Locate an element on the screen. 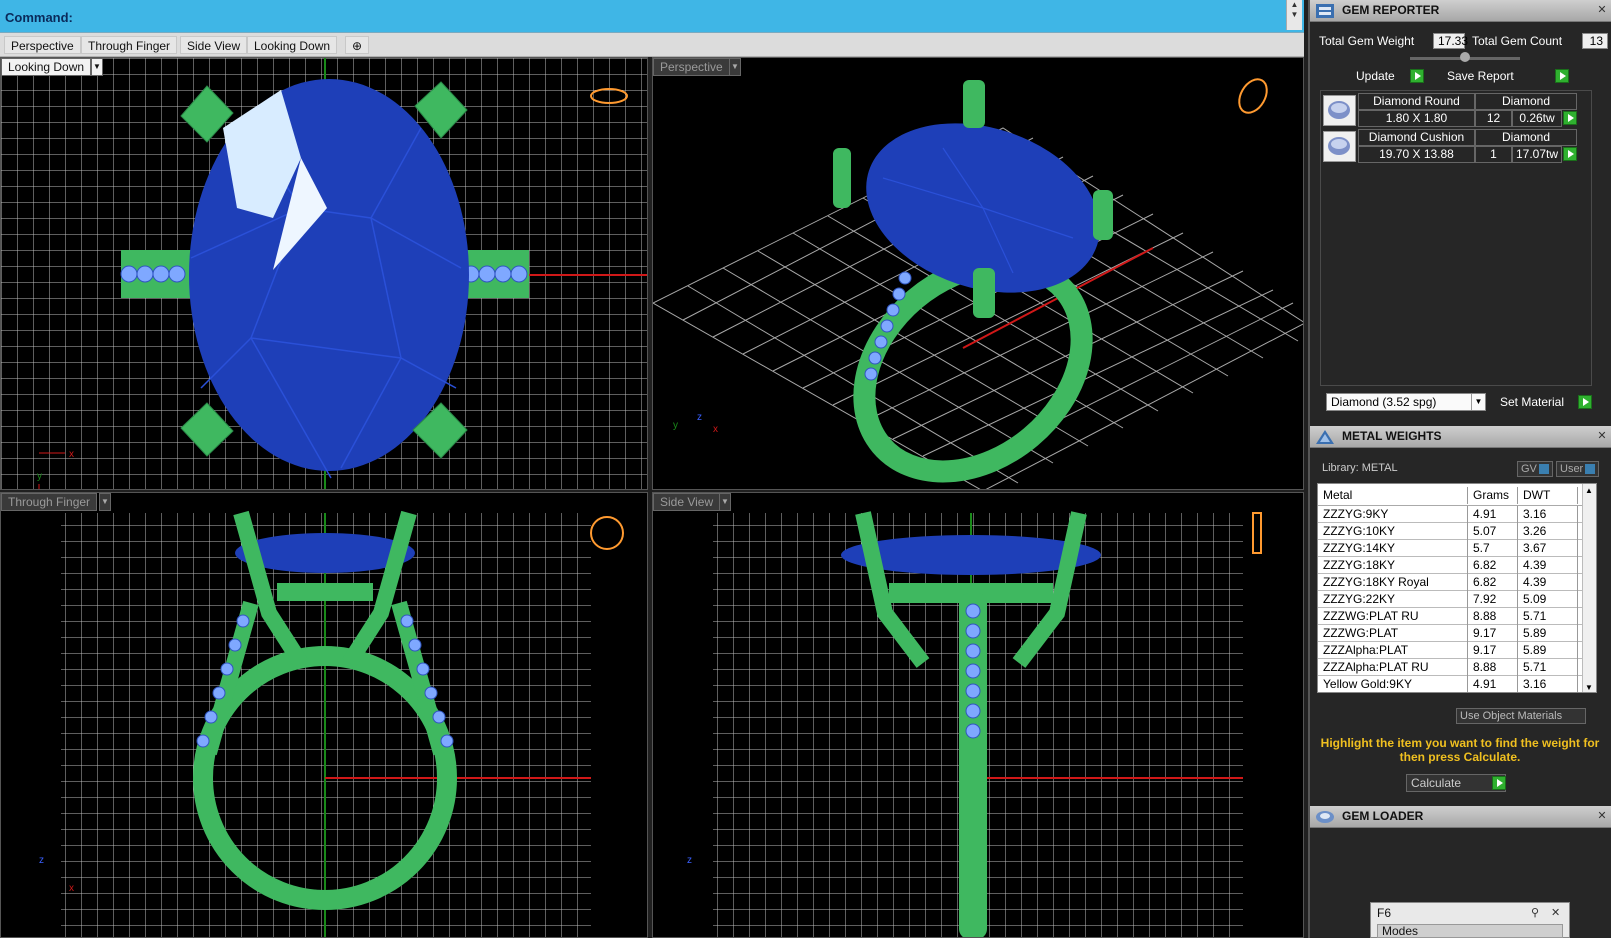 This screenshot has width=1611, height=938. column-grams: Grams is located at coordinates (1493, 495).